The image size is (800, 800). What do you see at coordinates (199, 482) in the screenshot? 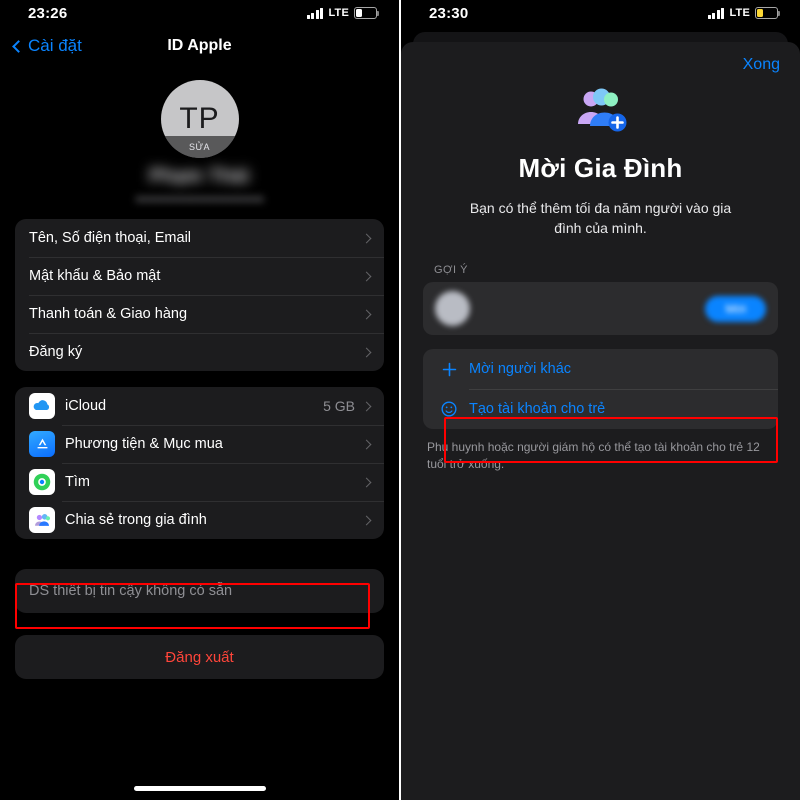
I see `row-find-my: Tìm` at bounding box center [199, 482].